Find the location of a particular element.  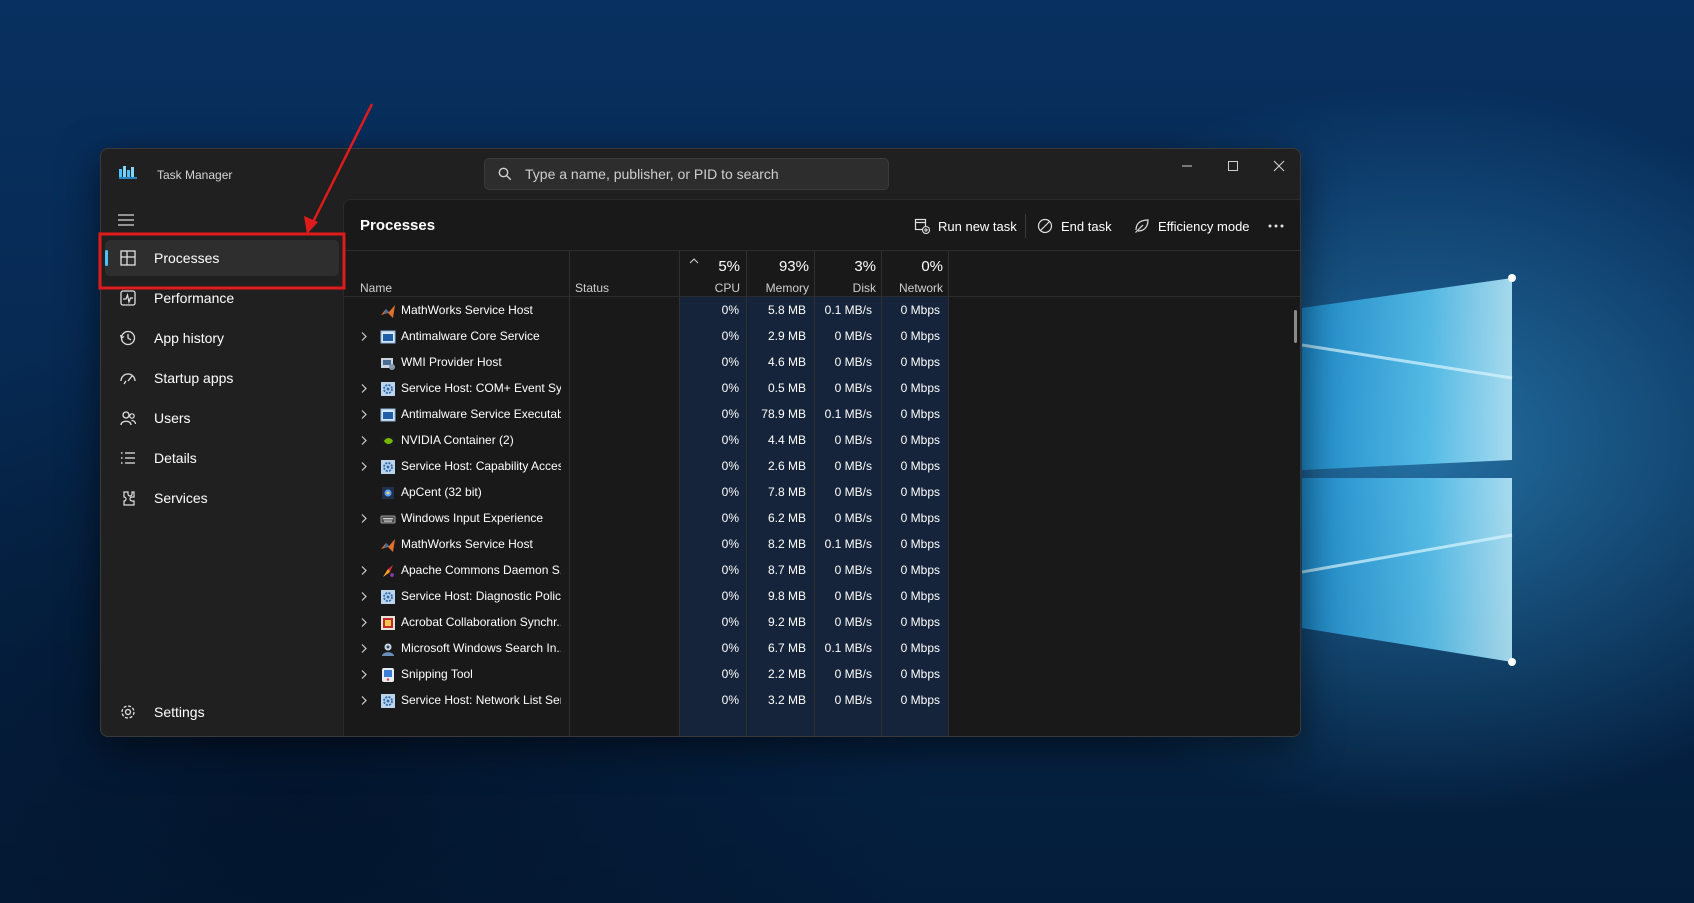

disk-value: 0.1 MB/s is located at coordinates (848, 414).